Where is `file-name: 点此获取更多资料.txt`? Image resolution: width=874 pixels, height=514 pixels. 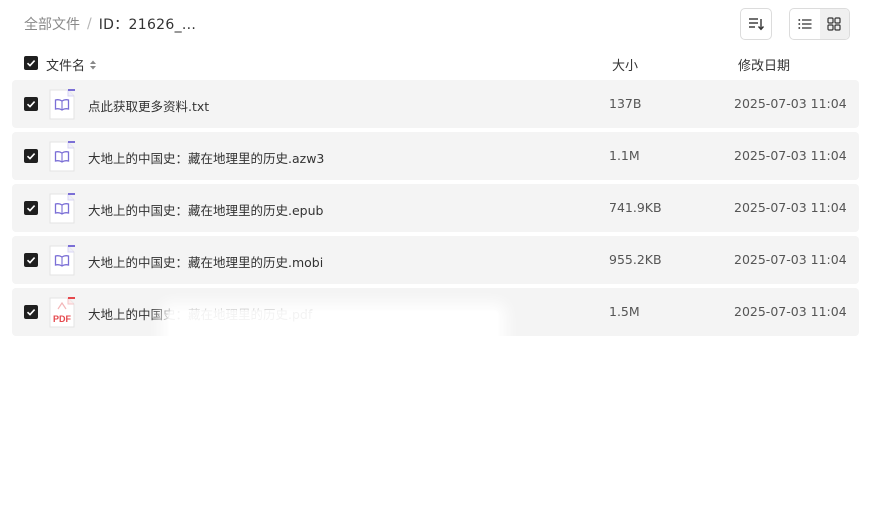 file-name: 点此获取更多资料.txt is located at coordinates (148, 105).